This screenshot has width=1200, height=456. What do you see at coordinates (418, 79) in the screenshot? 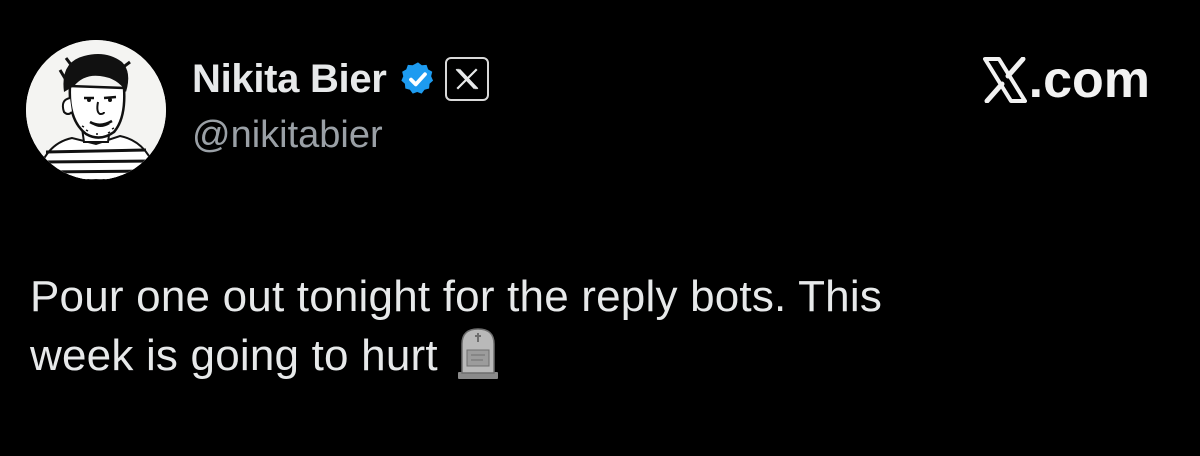
I see `verified-check-icon` at bounding box center [418, 79].